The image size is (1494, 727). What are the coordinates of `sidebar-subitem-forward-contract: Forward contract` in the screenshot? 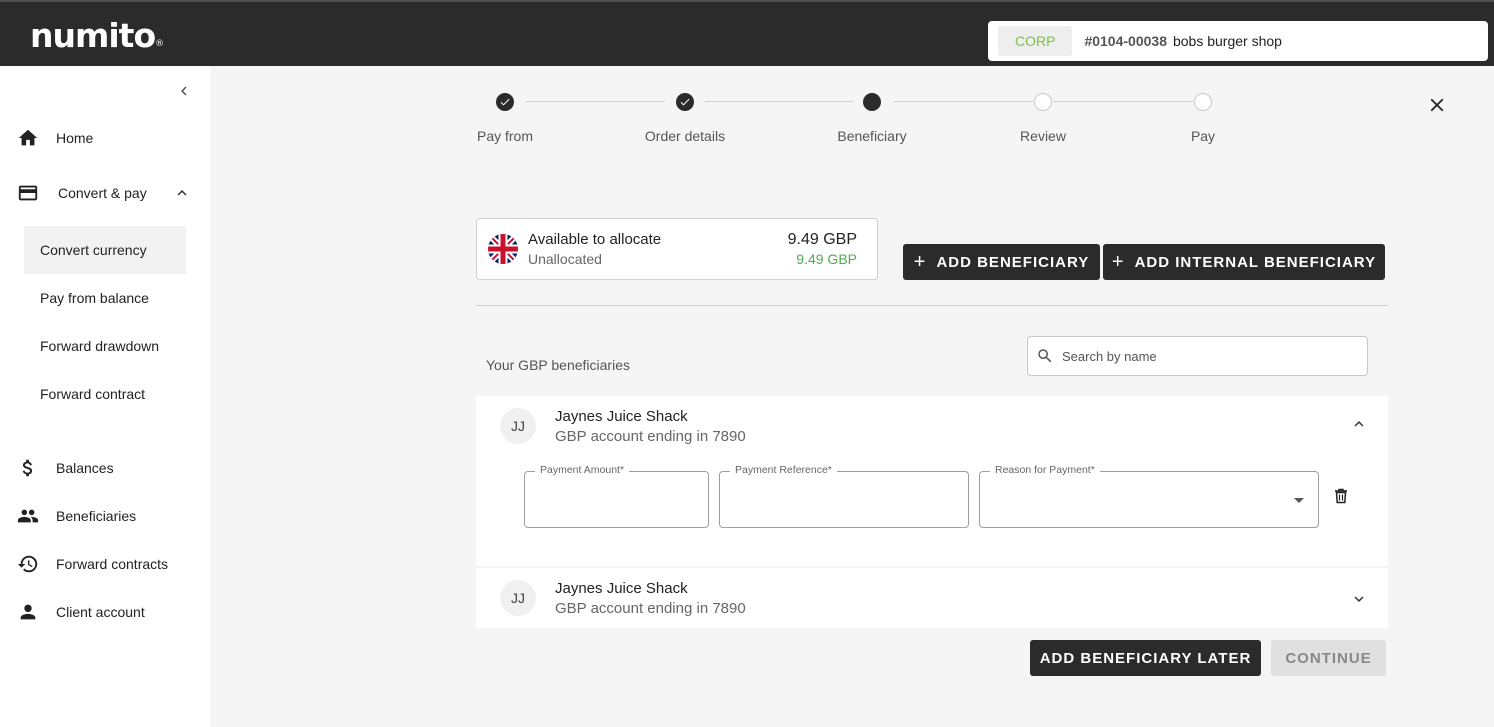 It's located at (105, 394).